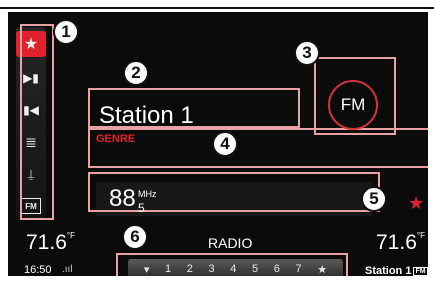  Describe the element at coordinates (190, 269) in the screenshot. I see `preset-2: 2` at that location.